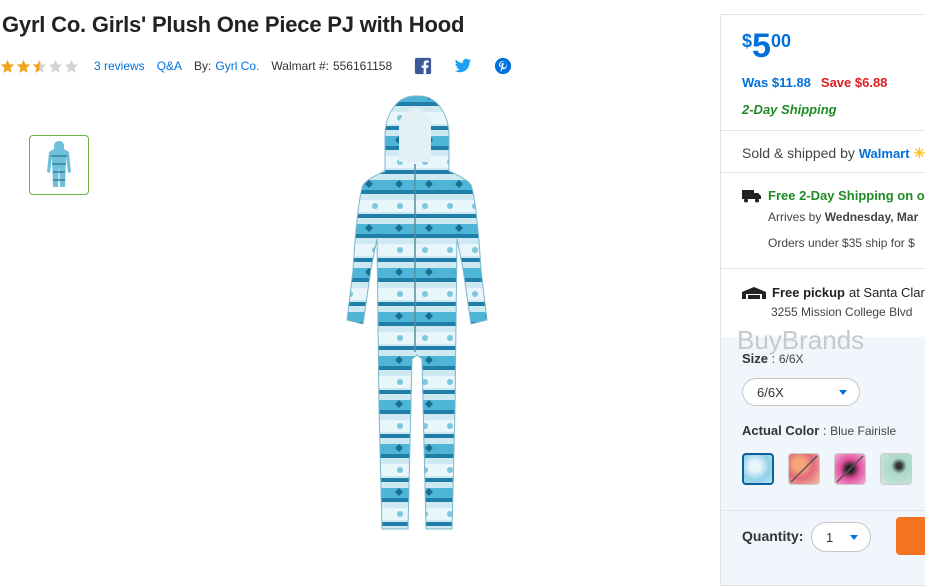  What do you see at coordinates (801, 392) in the screenshot?
I see `size-select: 6/6X` at bounding box center [801, 392].